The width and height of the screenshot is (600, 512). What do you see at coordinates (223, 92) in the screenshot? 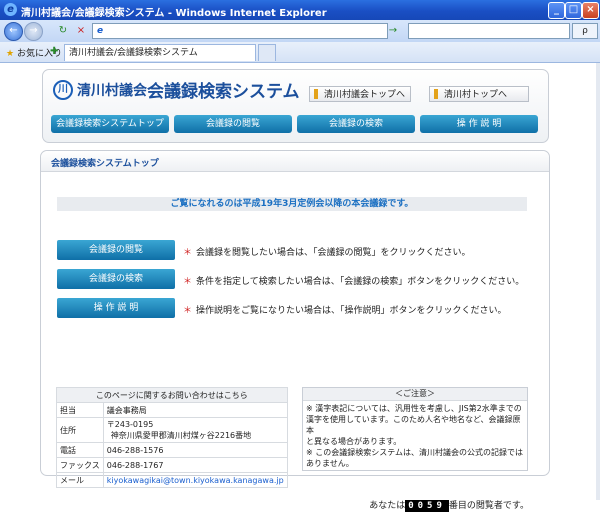
I see `logo-system: 会議録検索システム` at bounding box center [223, 92].